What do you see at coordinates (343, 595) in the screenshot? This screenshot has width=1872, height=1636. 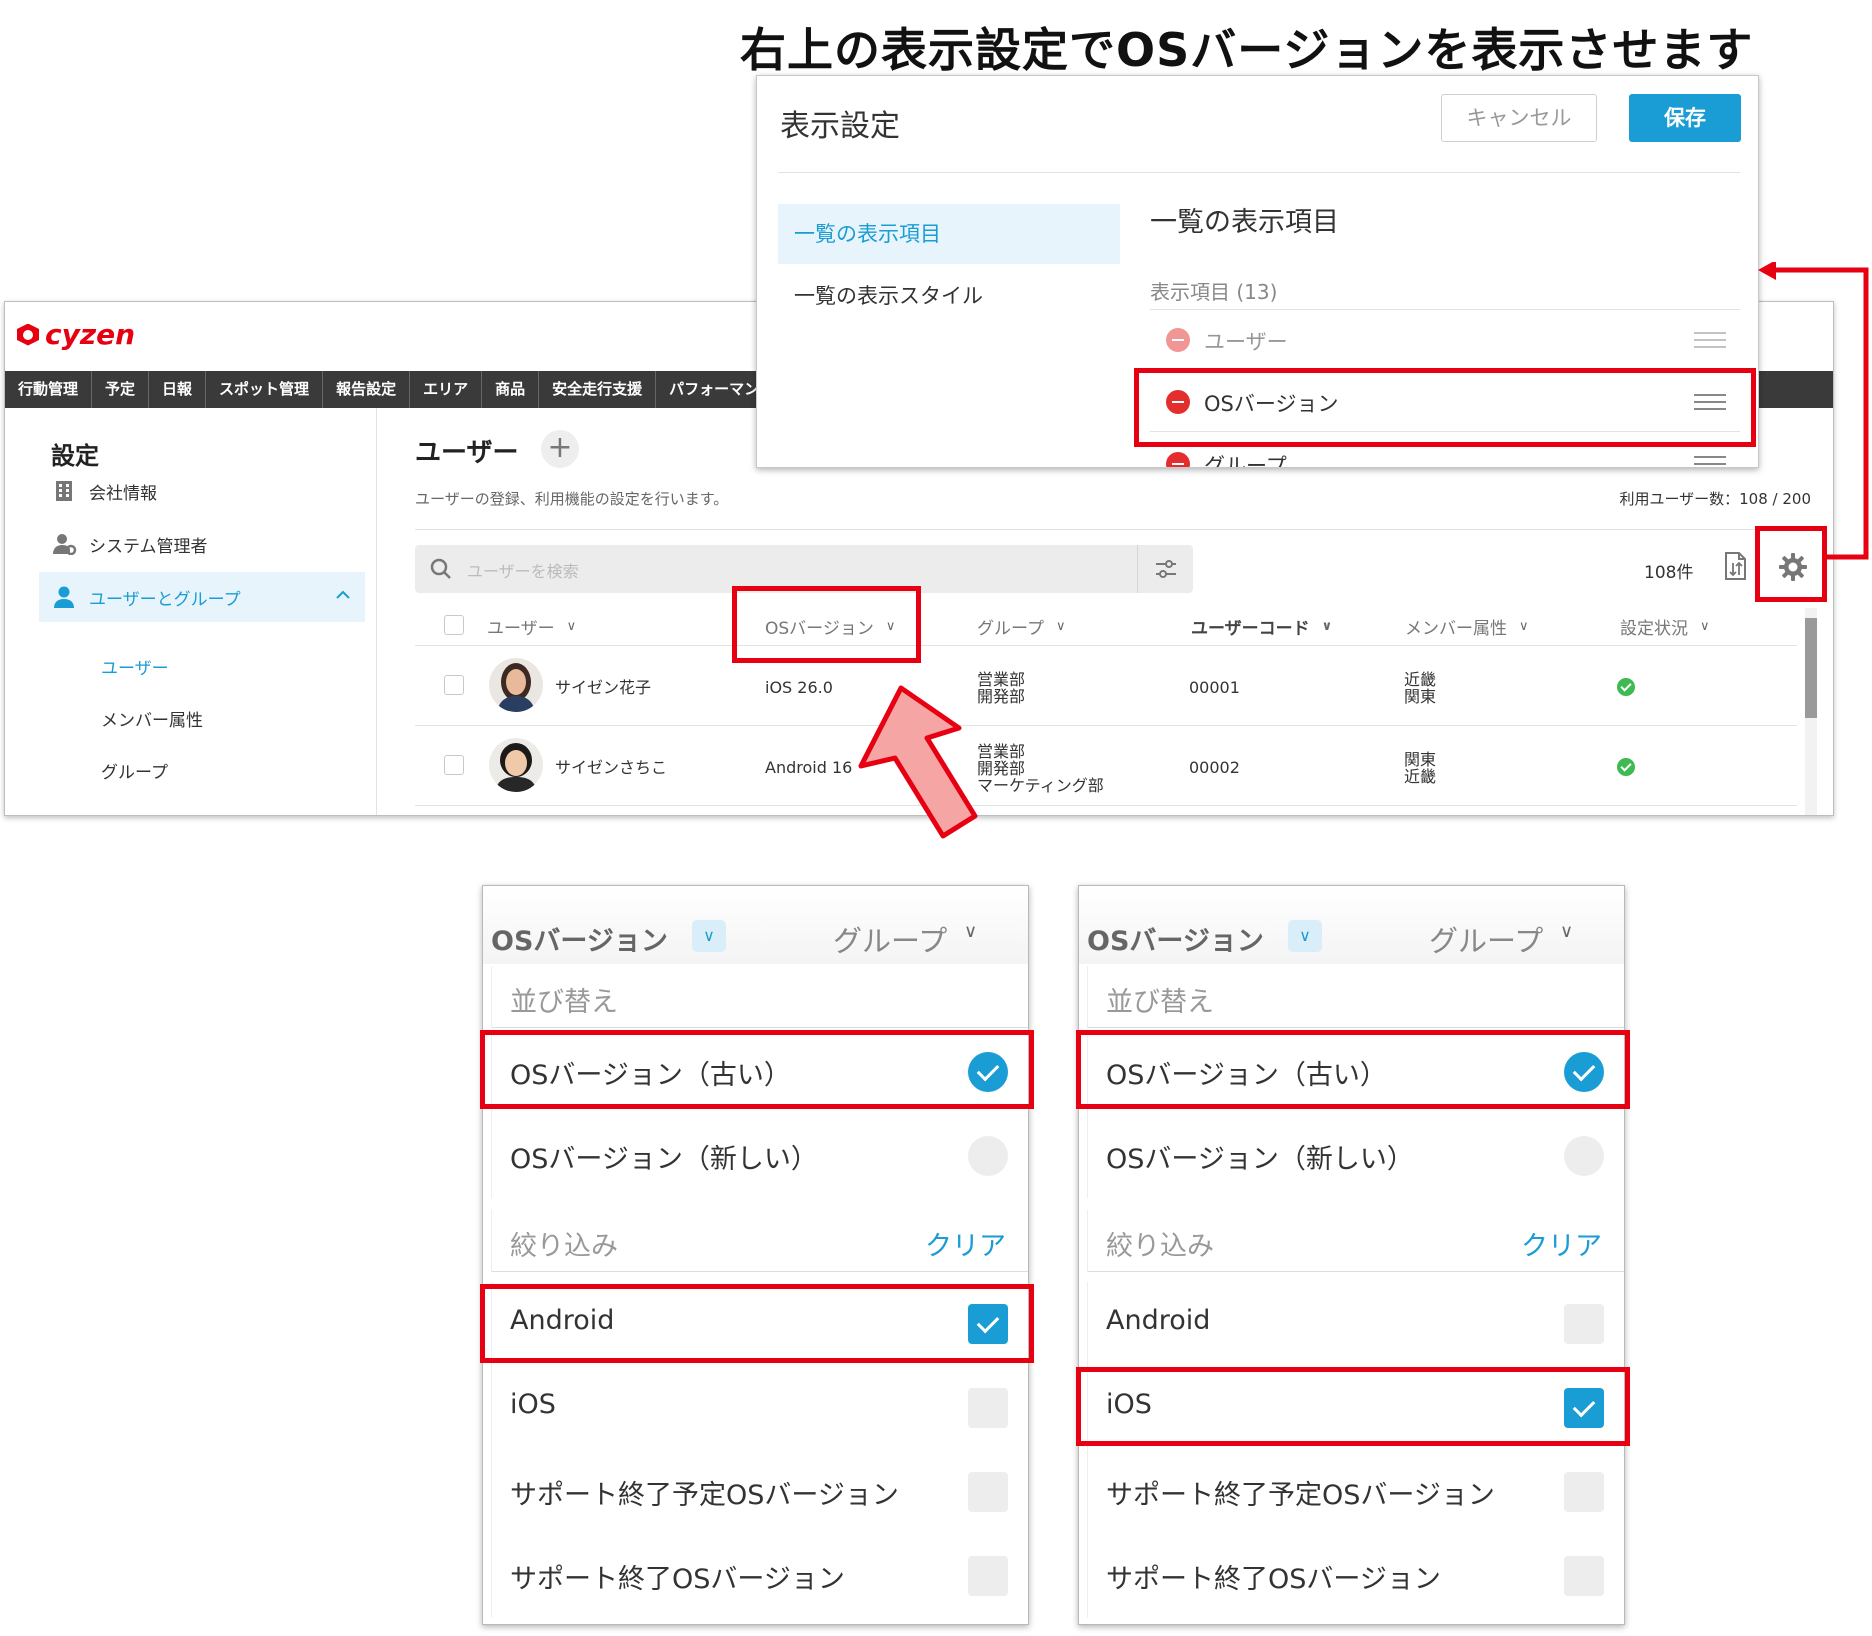 I see `chevron-up-icon` at bounding box center [343, 595].